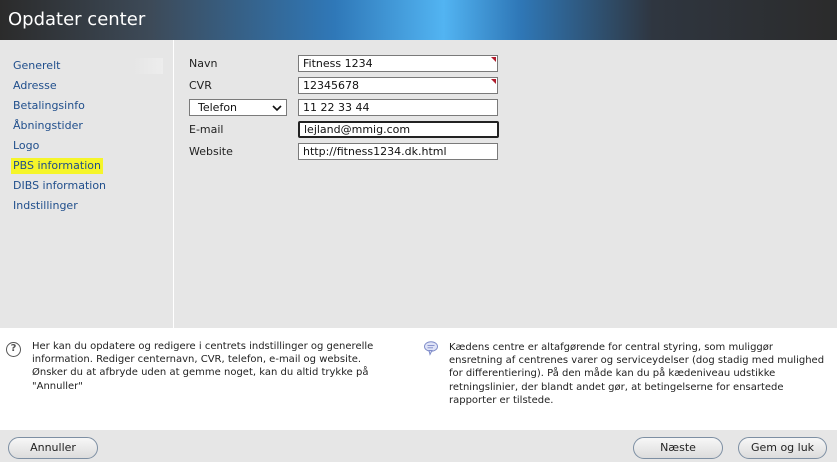 This screenshot has width=837, height=462. I want to click on email-field: lejland@mmig.com, so click(398, 129).